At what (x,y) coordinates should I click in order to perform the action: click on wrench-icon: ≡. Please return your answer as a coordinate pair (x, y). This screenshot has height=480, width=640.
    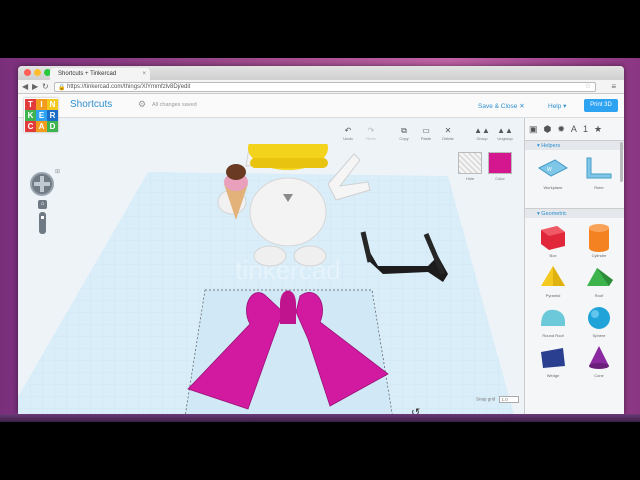
    Looking at the image, I should click on (613, 86).